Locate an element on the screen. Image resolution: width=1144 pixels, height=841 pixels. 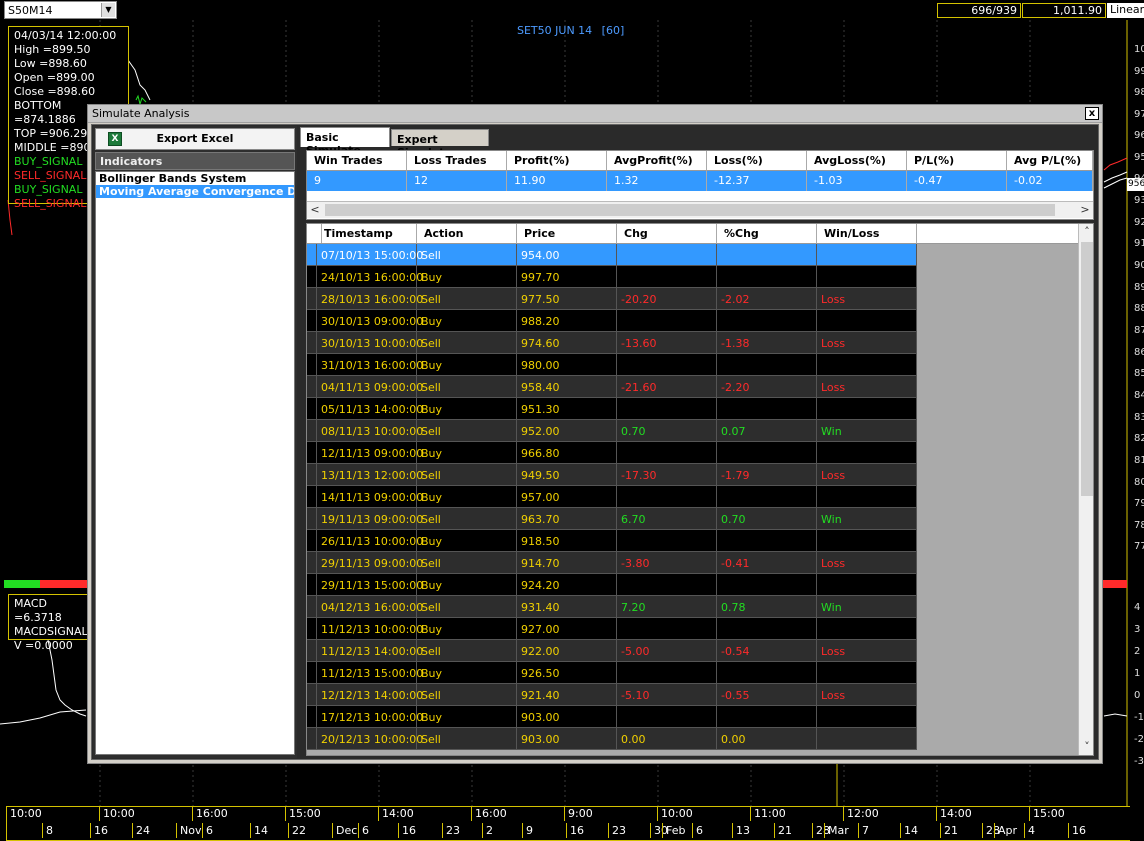
summary-data-row: 9 12 11.90 1.32 -12.37 -1.03 -0.47 -0.02 is located at coordinates (700, 181).